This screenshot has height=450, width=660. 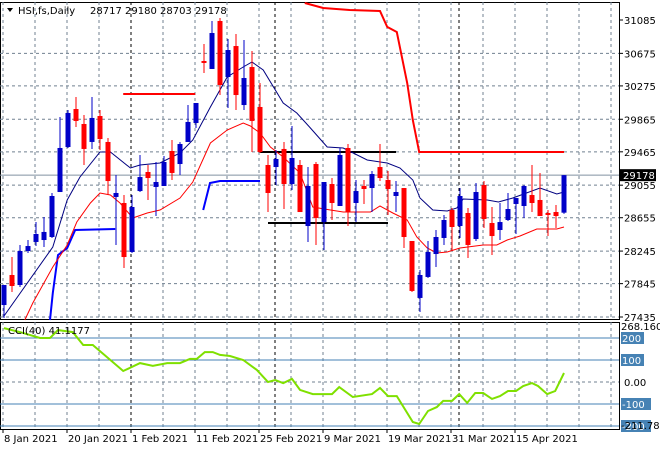 What do you see at coordinates (640, 87) in the screenshot?
I see `price-tick-label: 30275` at bounding box center [640, 87].